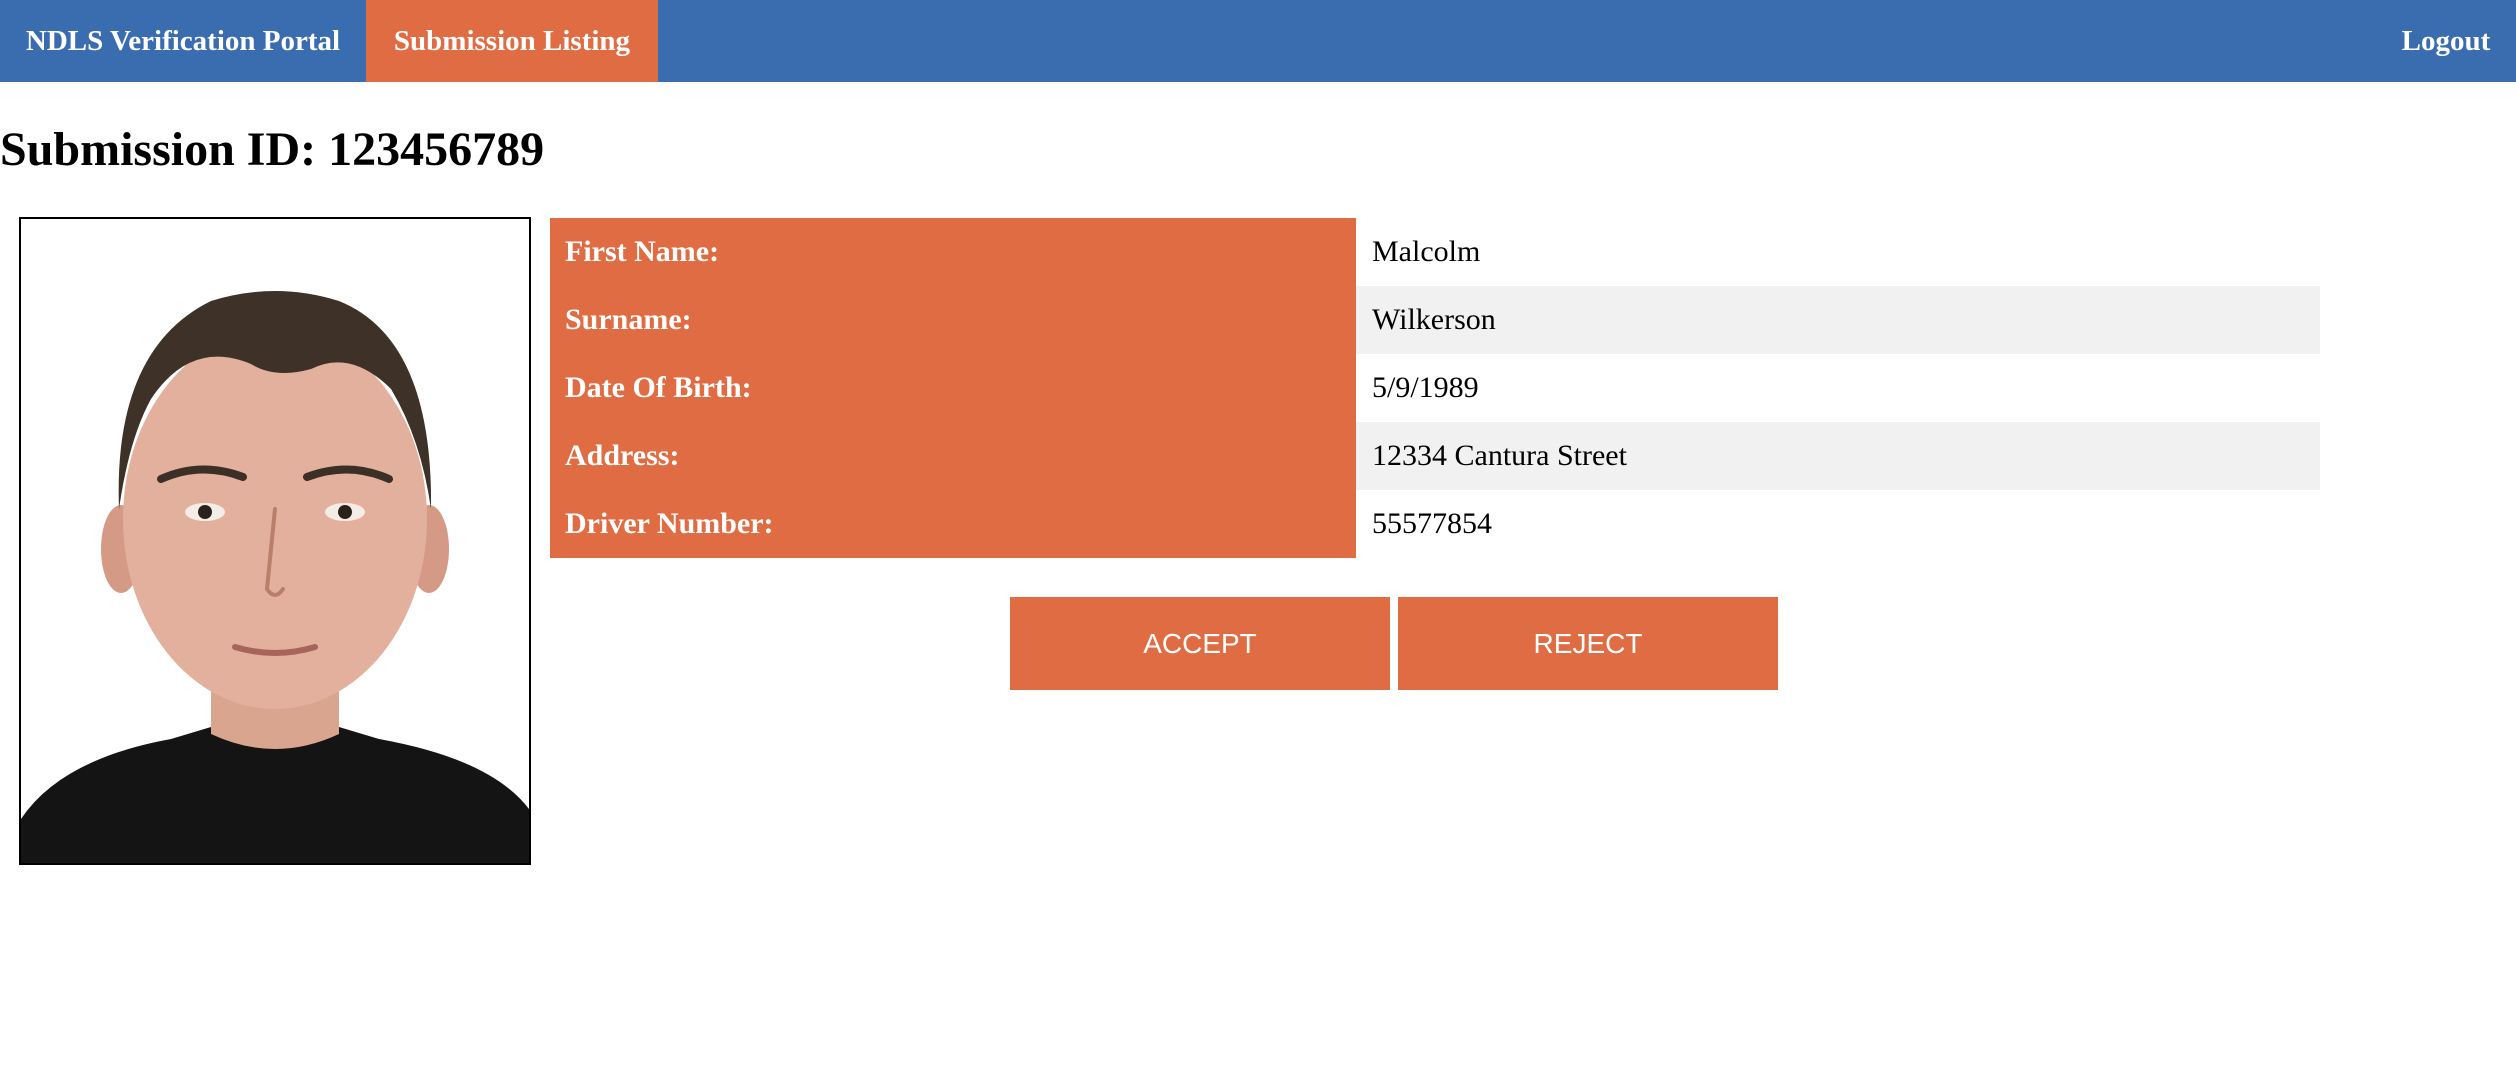  I want to click on detail-row-address: Address: 12334 Cantura Street, so click(1435, 456).